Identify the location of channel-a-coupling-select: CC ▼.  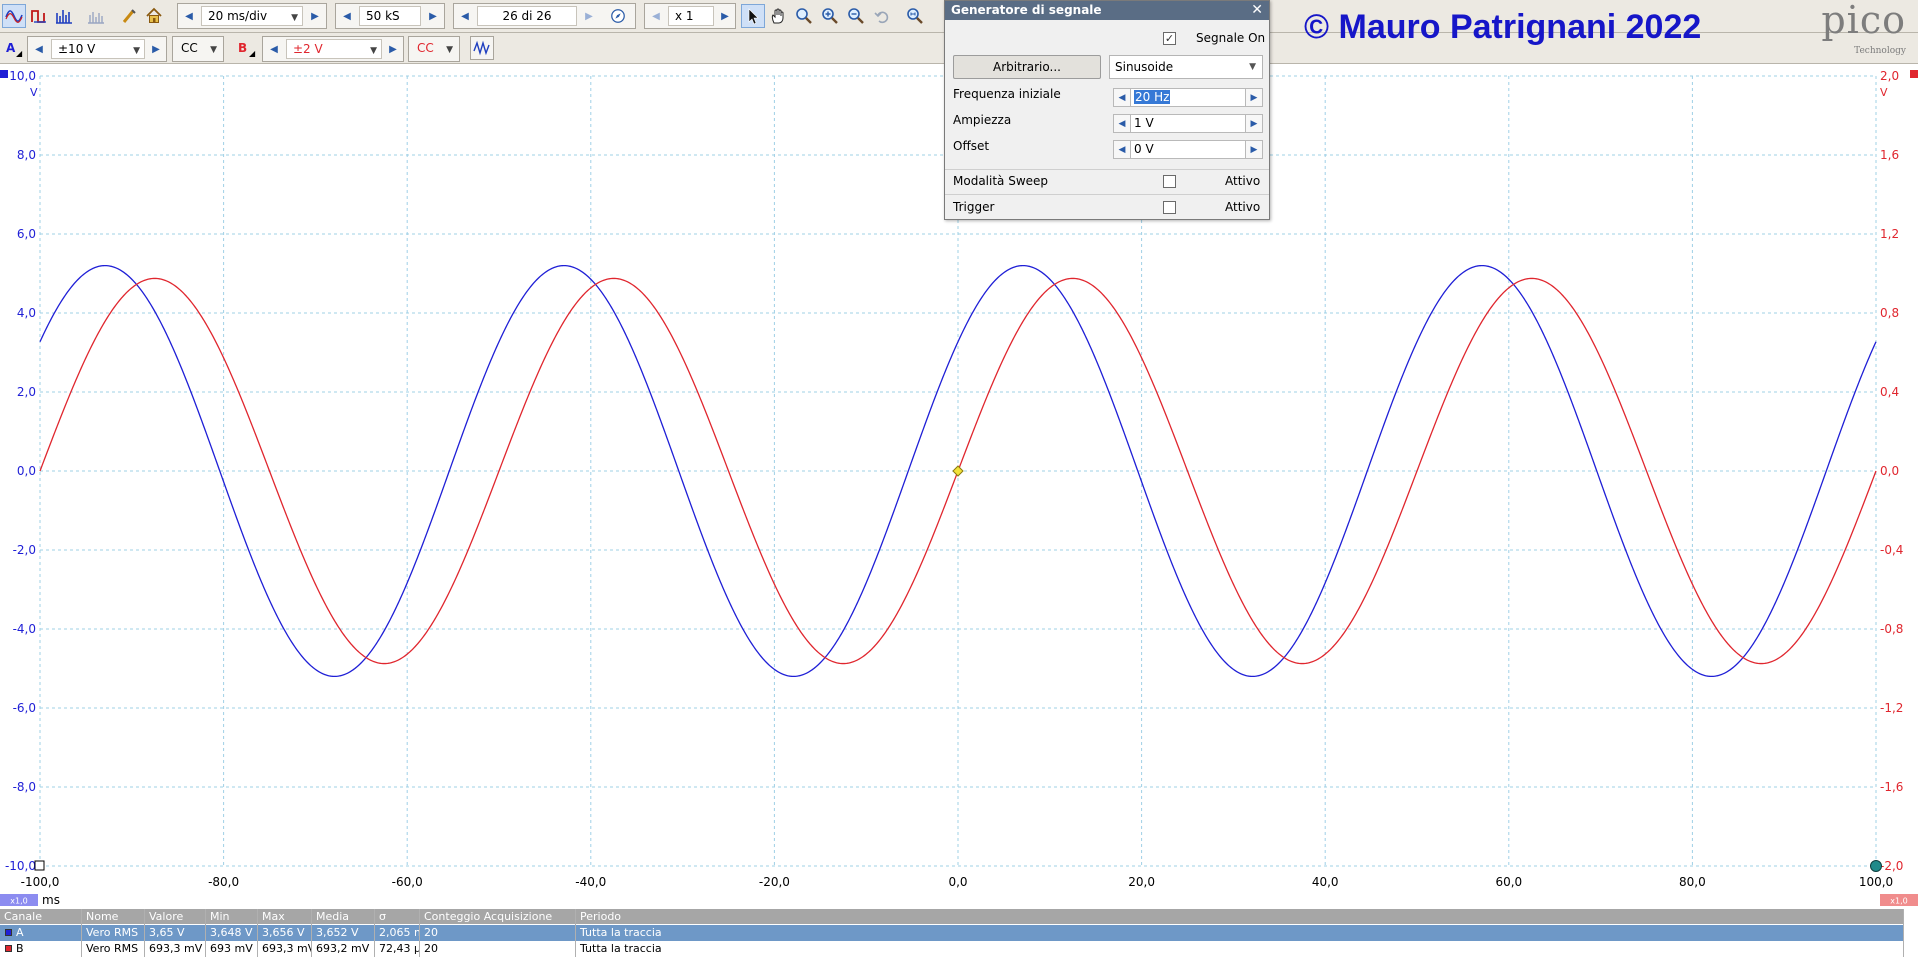
(198, 49).